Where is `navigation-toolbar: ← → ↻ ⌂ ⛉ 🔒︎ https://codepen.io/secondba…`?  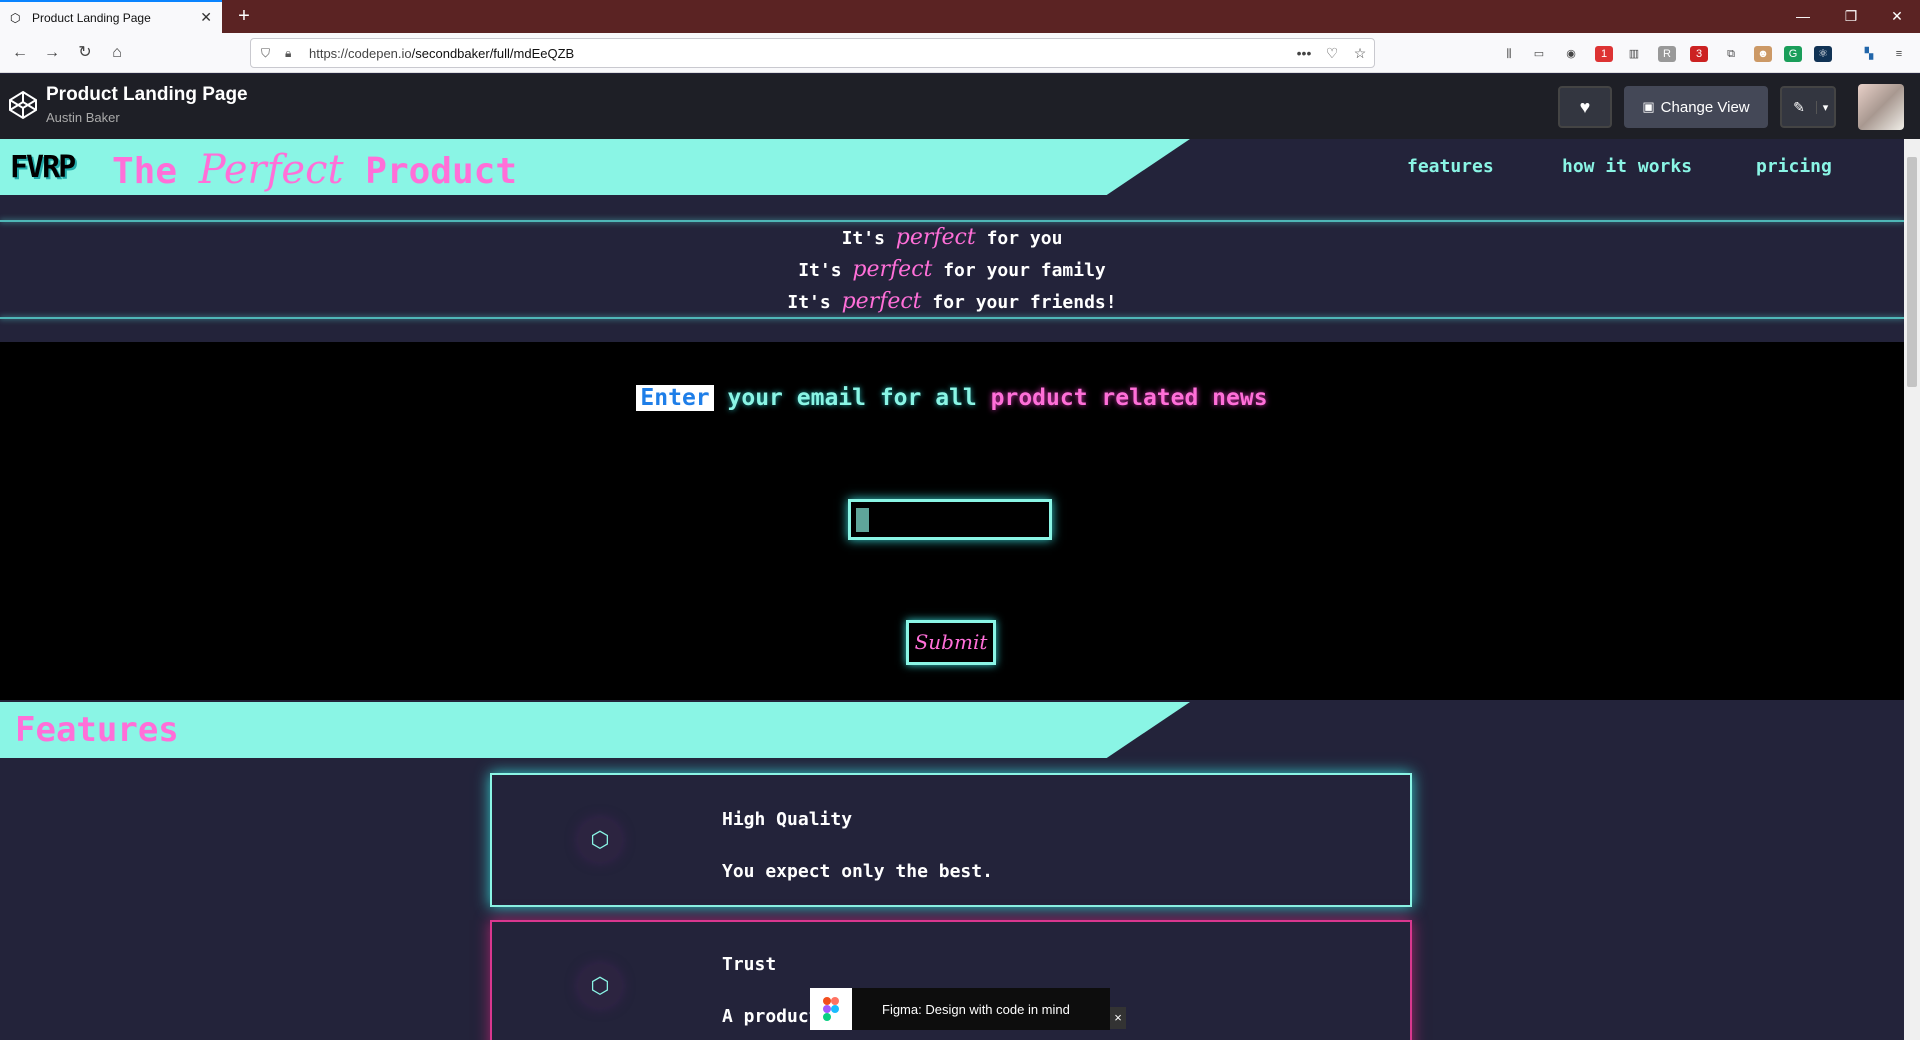
navigation-toolbar: ← → ↻ ⌂ ⛉ 🔒︎ https://codepen.io/secondba… is located at coordinates (960, 53).